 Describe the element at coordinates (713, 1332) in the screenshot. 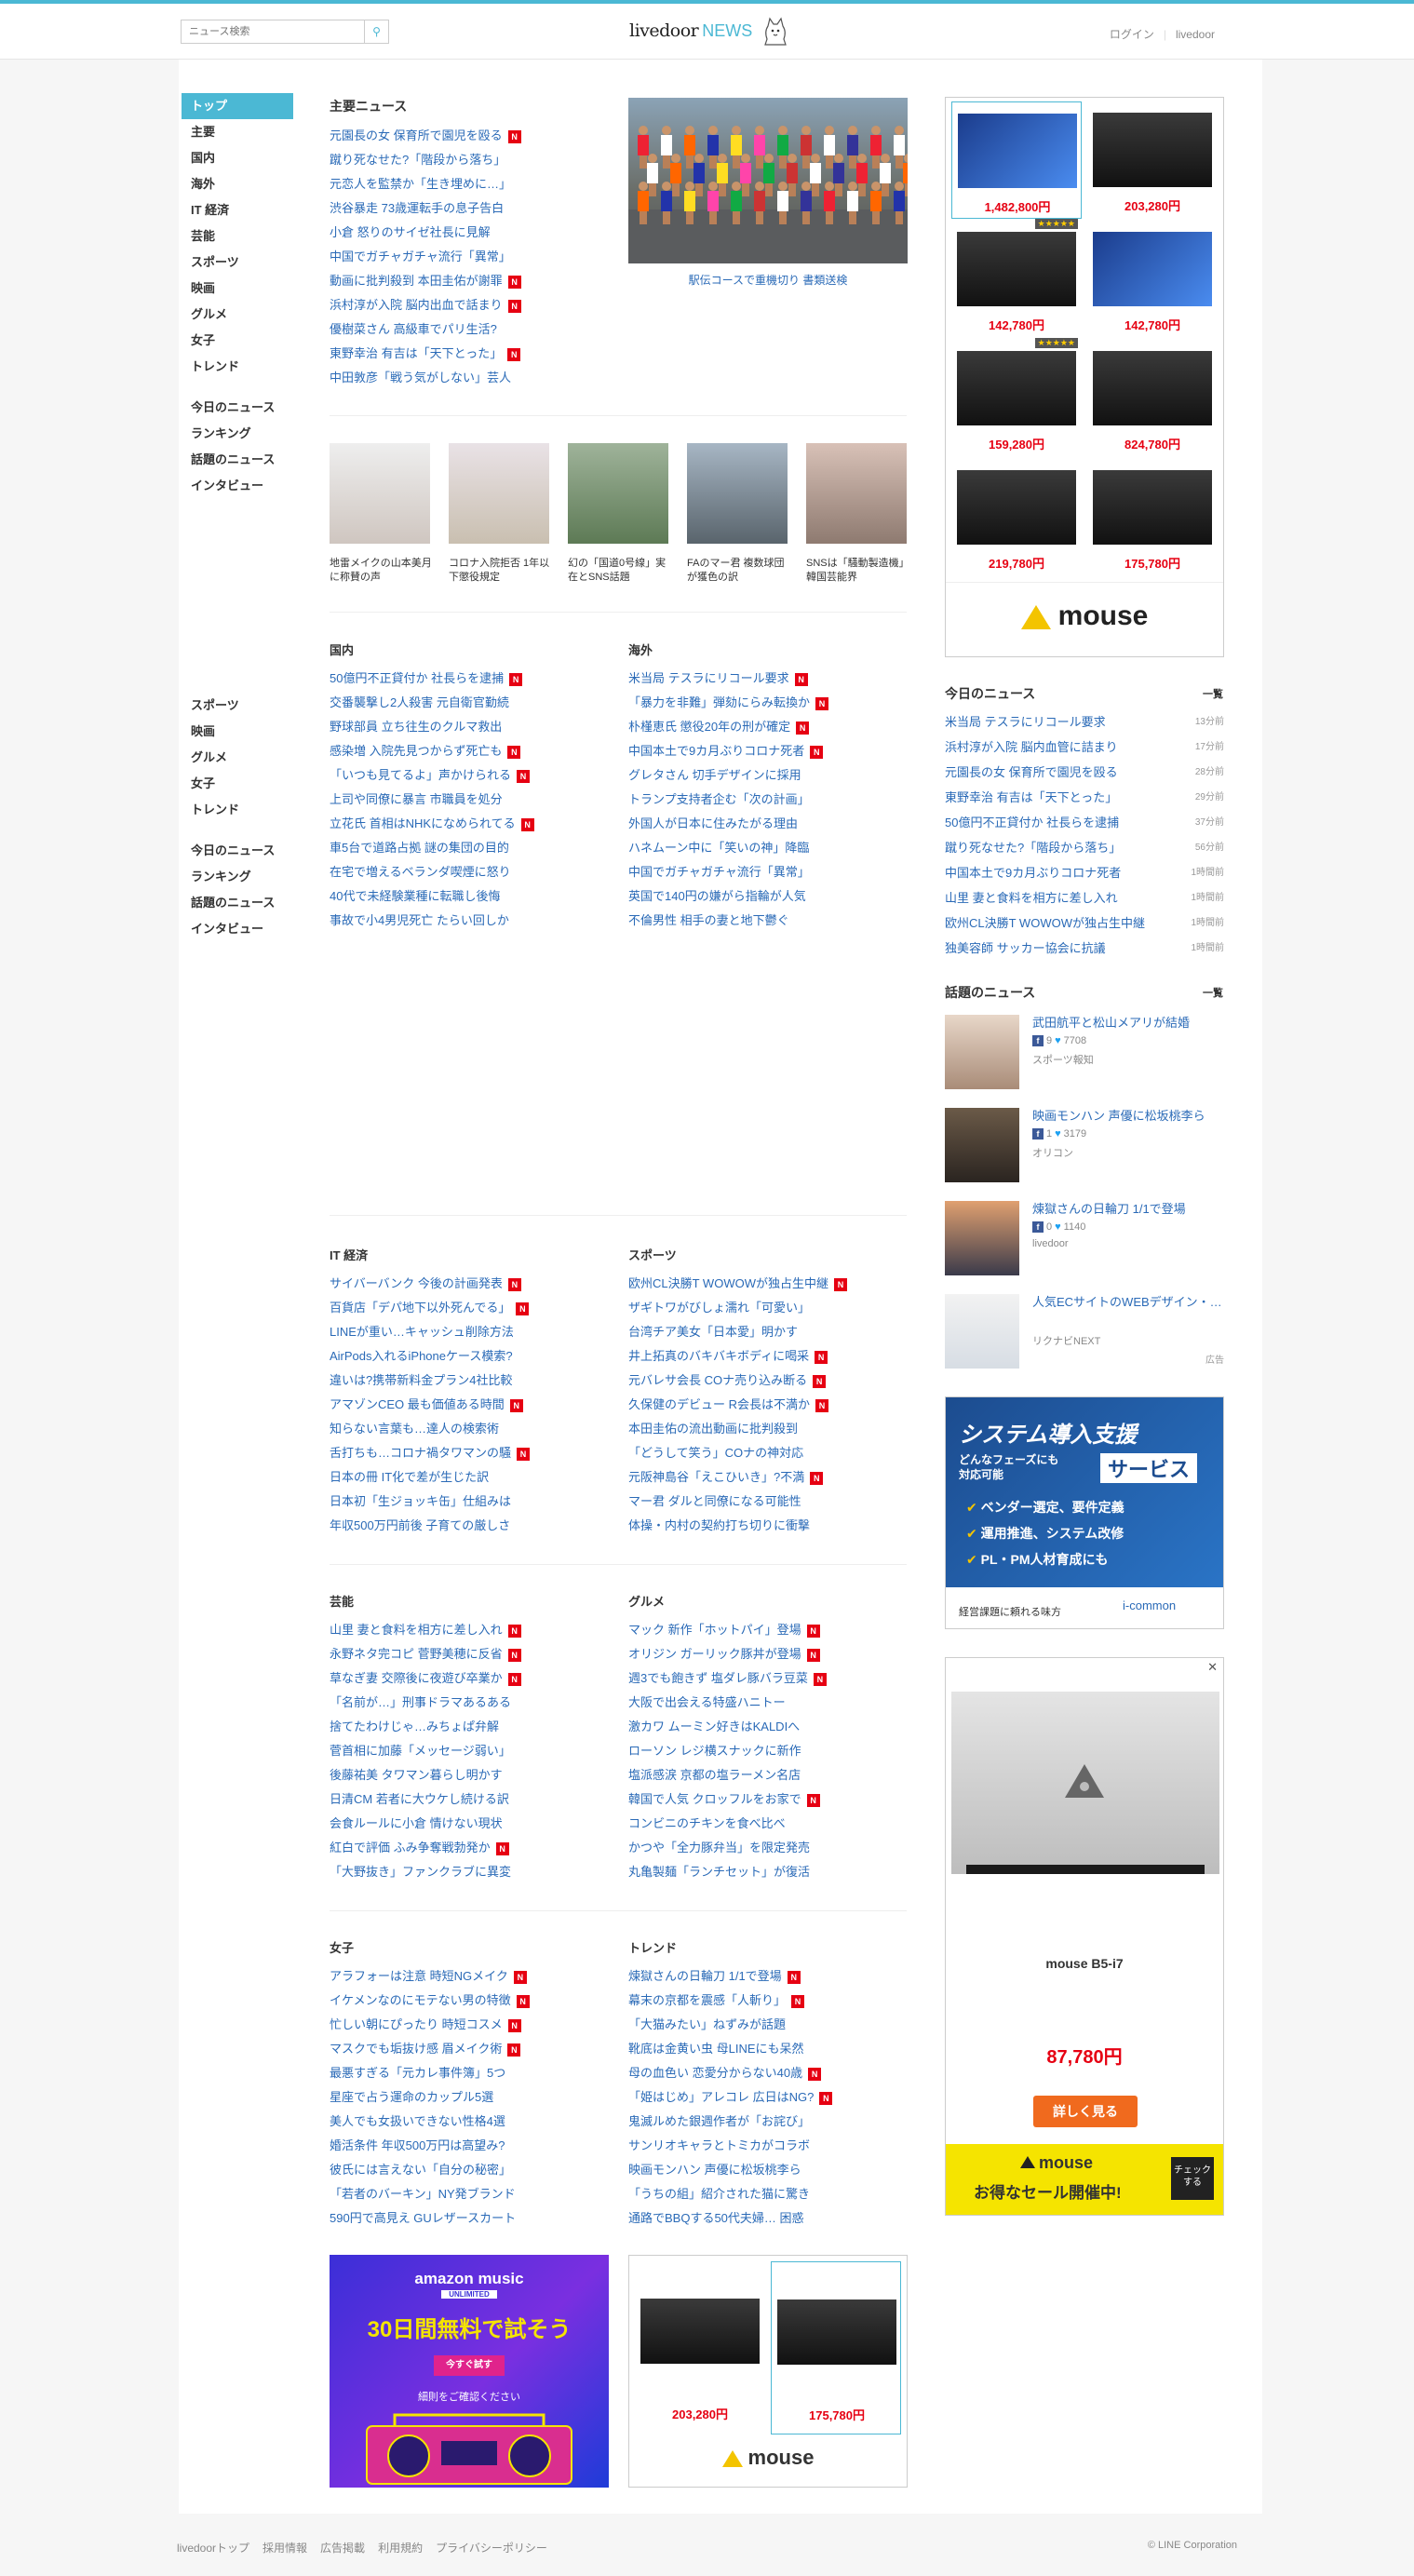

I see `news-link: 台湾チア美女「日本愛」明かす` at that location.